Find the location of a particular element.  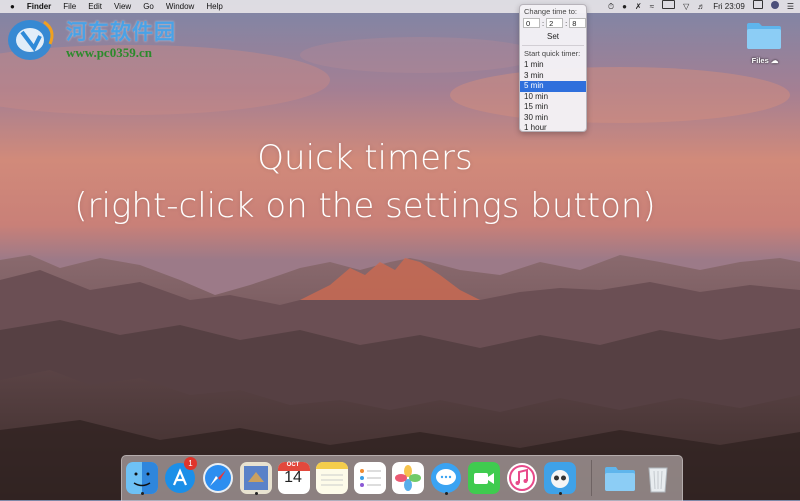

quick-timer-option: 3 min is located at coordinates (553, 76).